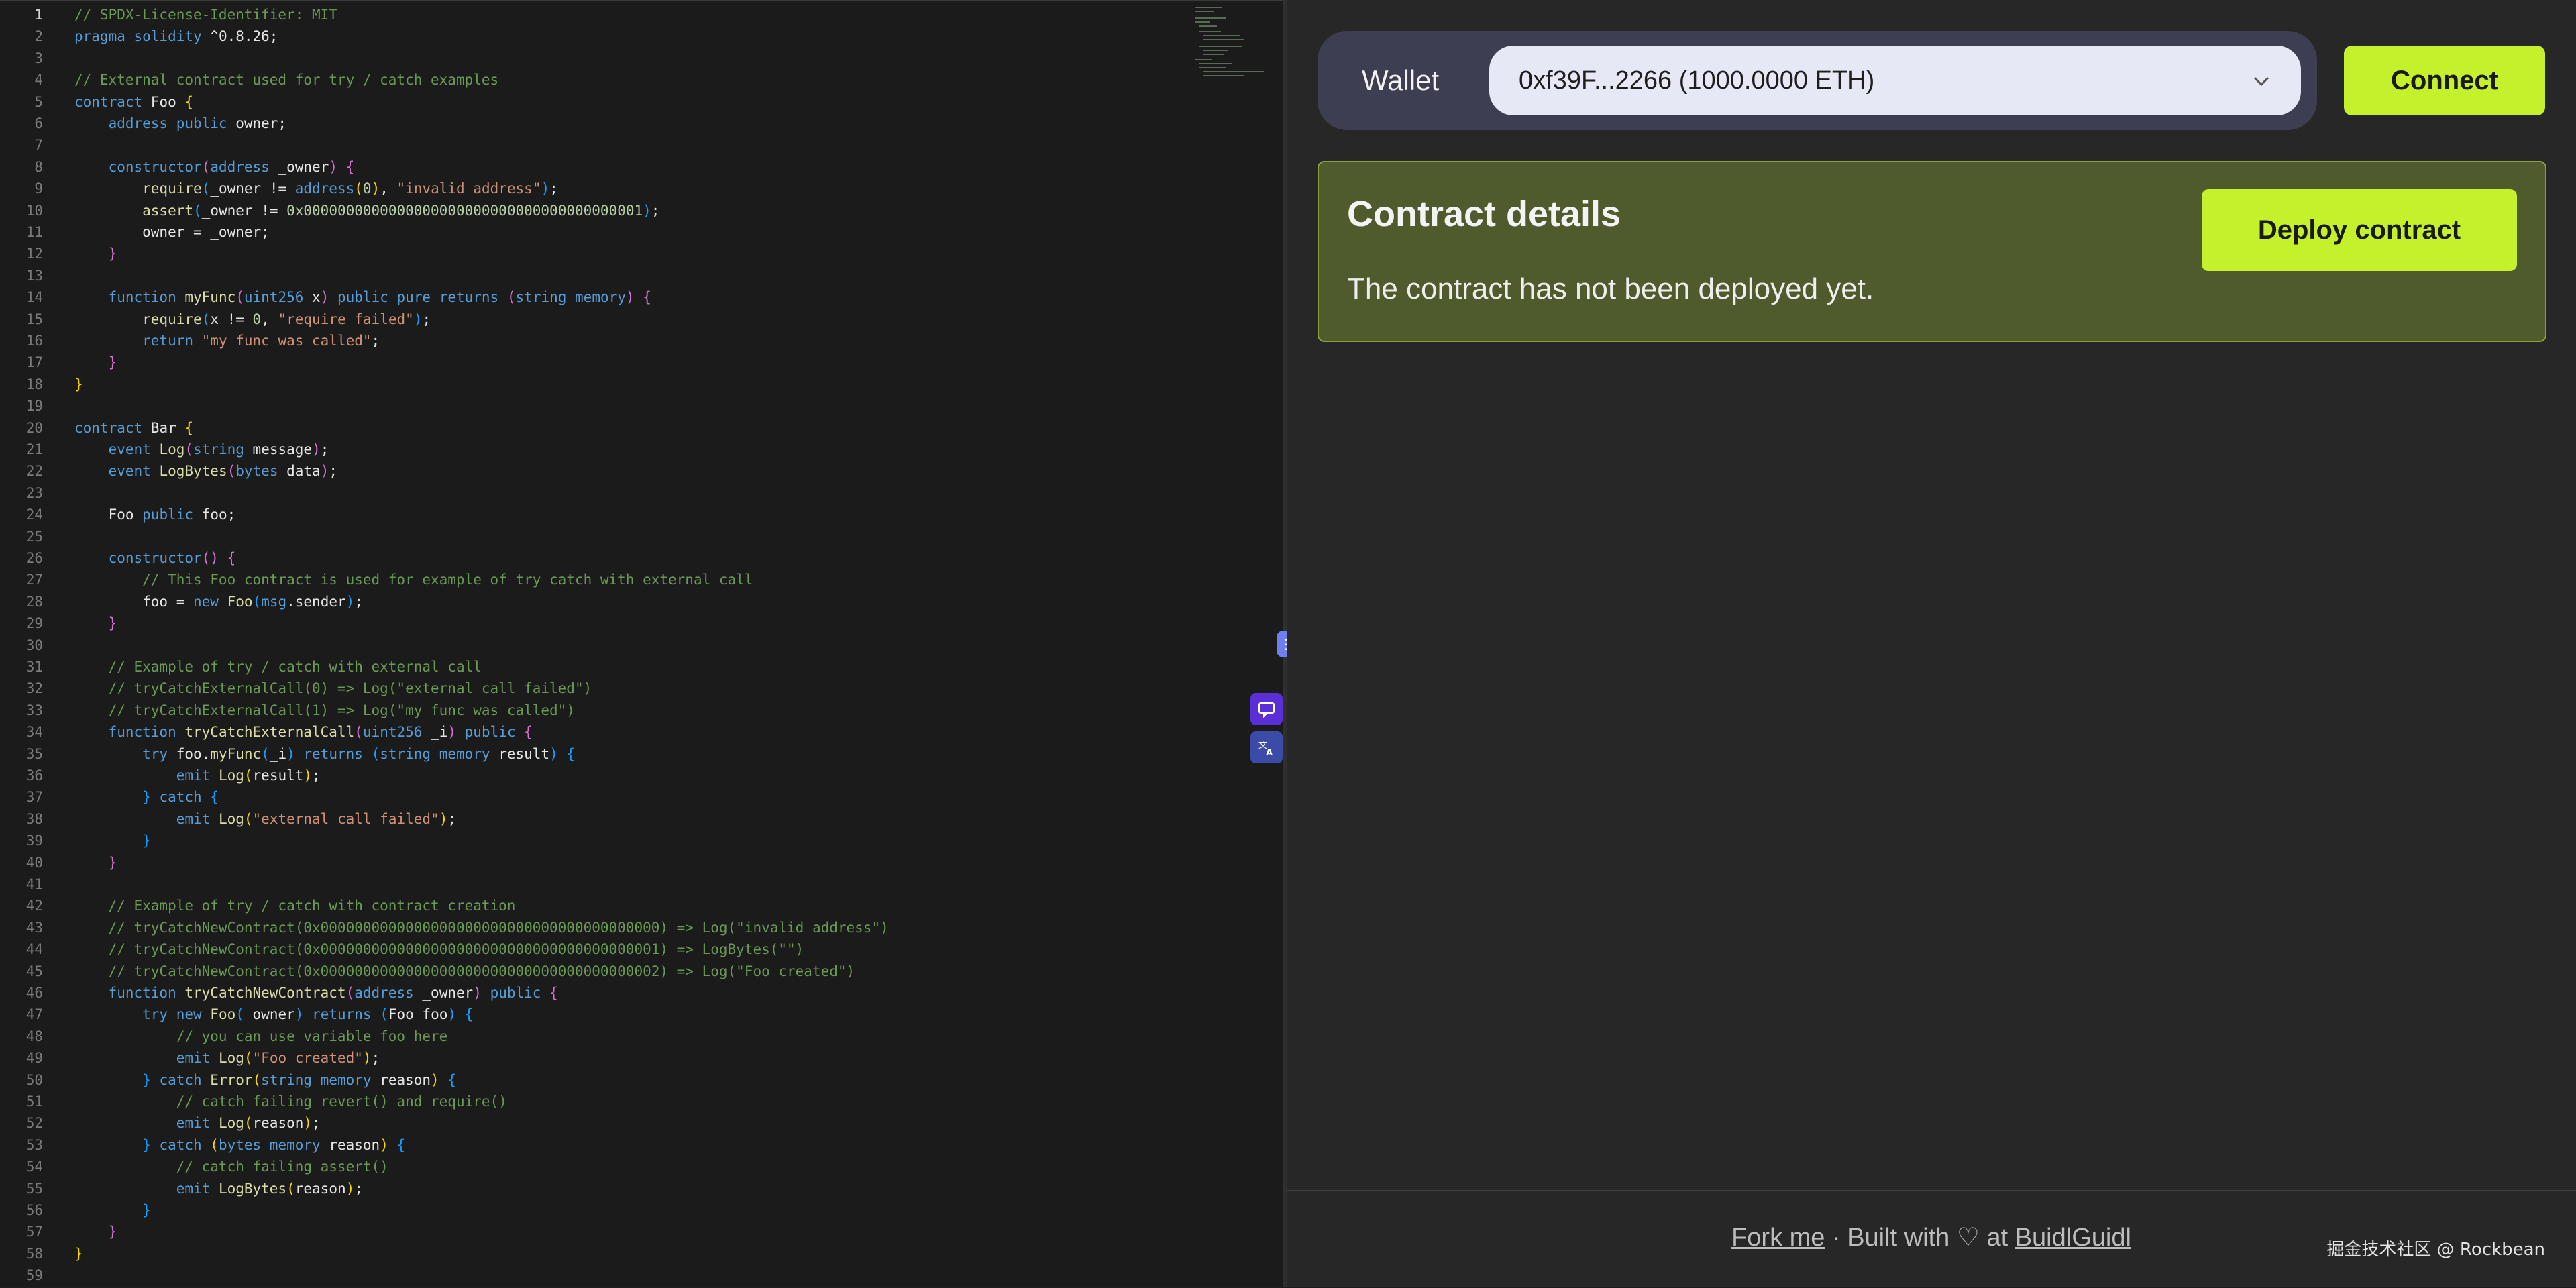 Image resolution: width=2576 pixels, height=1288 pixels. Describe the element at coordinates (303, 166) in the screenshot. I see `code-token: _owner` at that location.